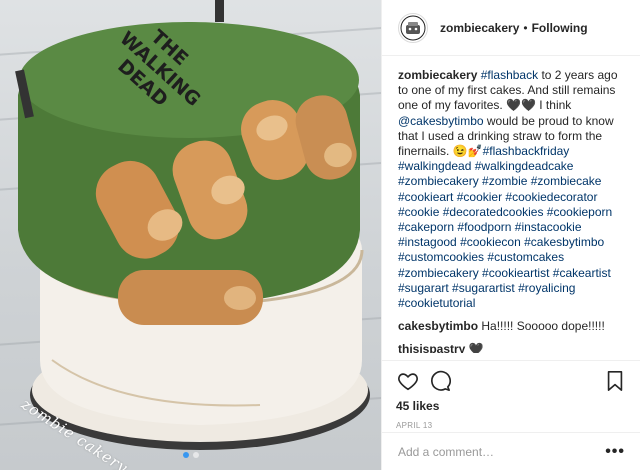 This screenshot has height=470, width=640. I want to click on stick, so click(219, 11).